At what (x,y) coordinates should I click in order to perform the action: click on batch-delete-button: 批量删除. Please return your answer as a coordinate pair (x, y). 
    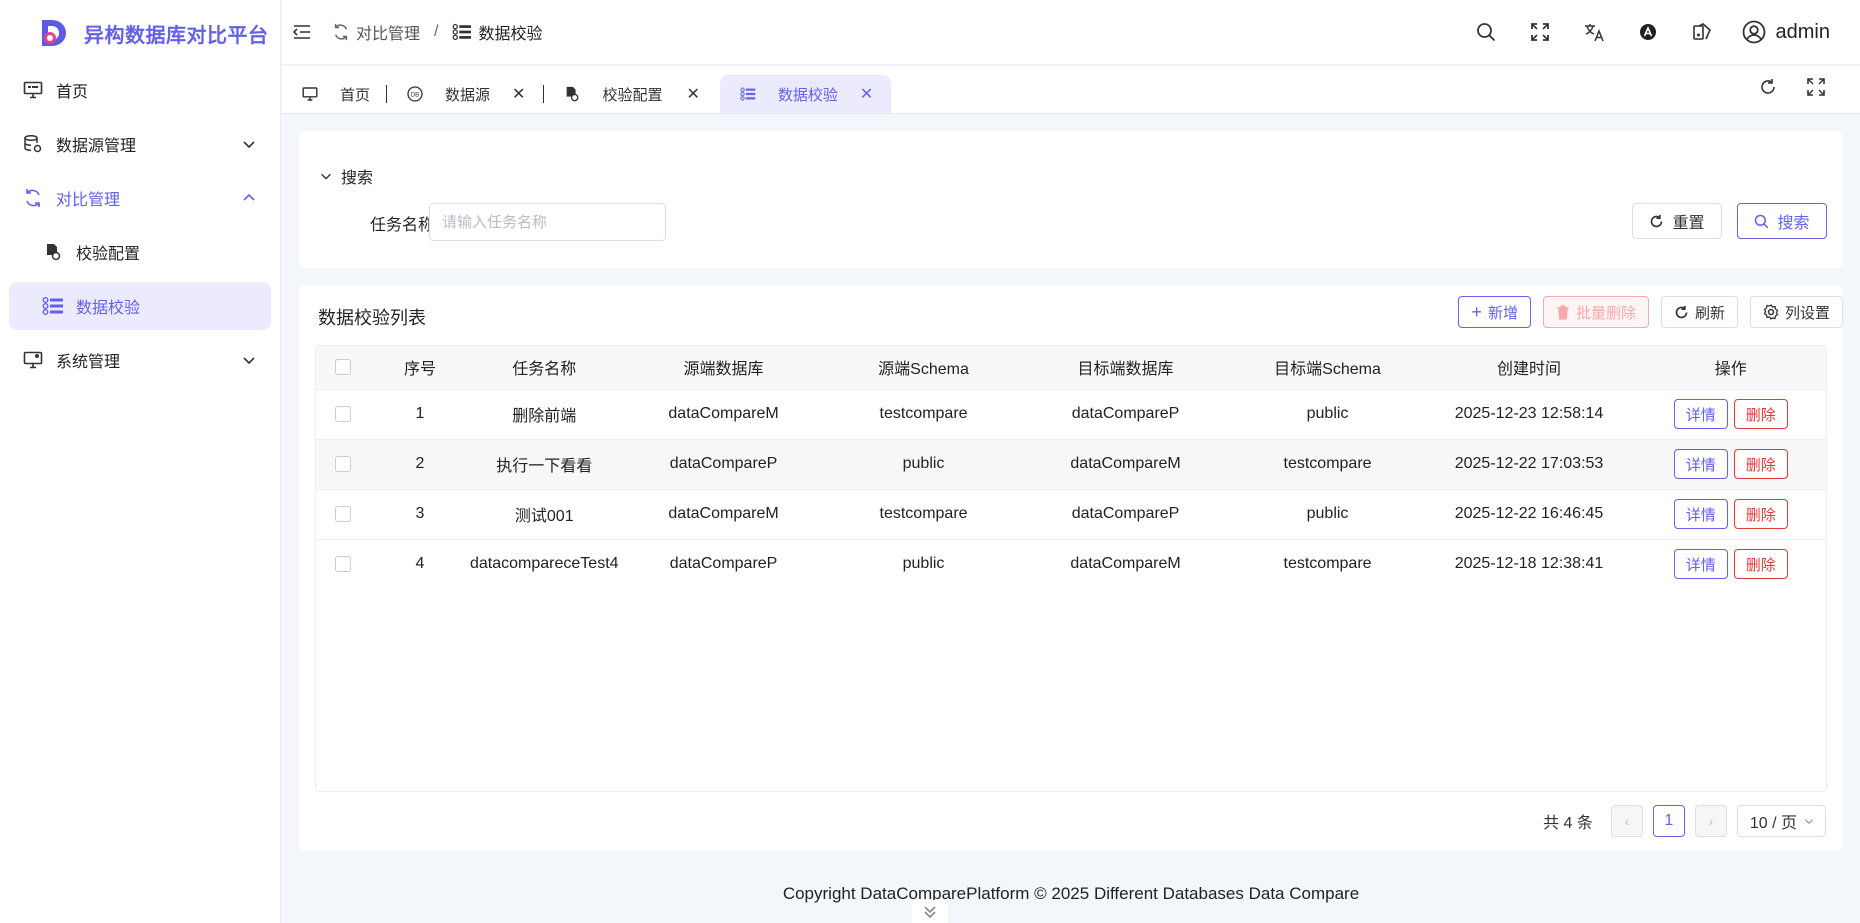
    Looking at the image, I should click on (1595, 312).